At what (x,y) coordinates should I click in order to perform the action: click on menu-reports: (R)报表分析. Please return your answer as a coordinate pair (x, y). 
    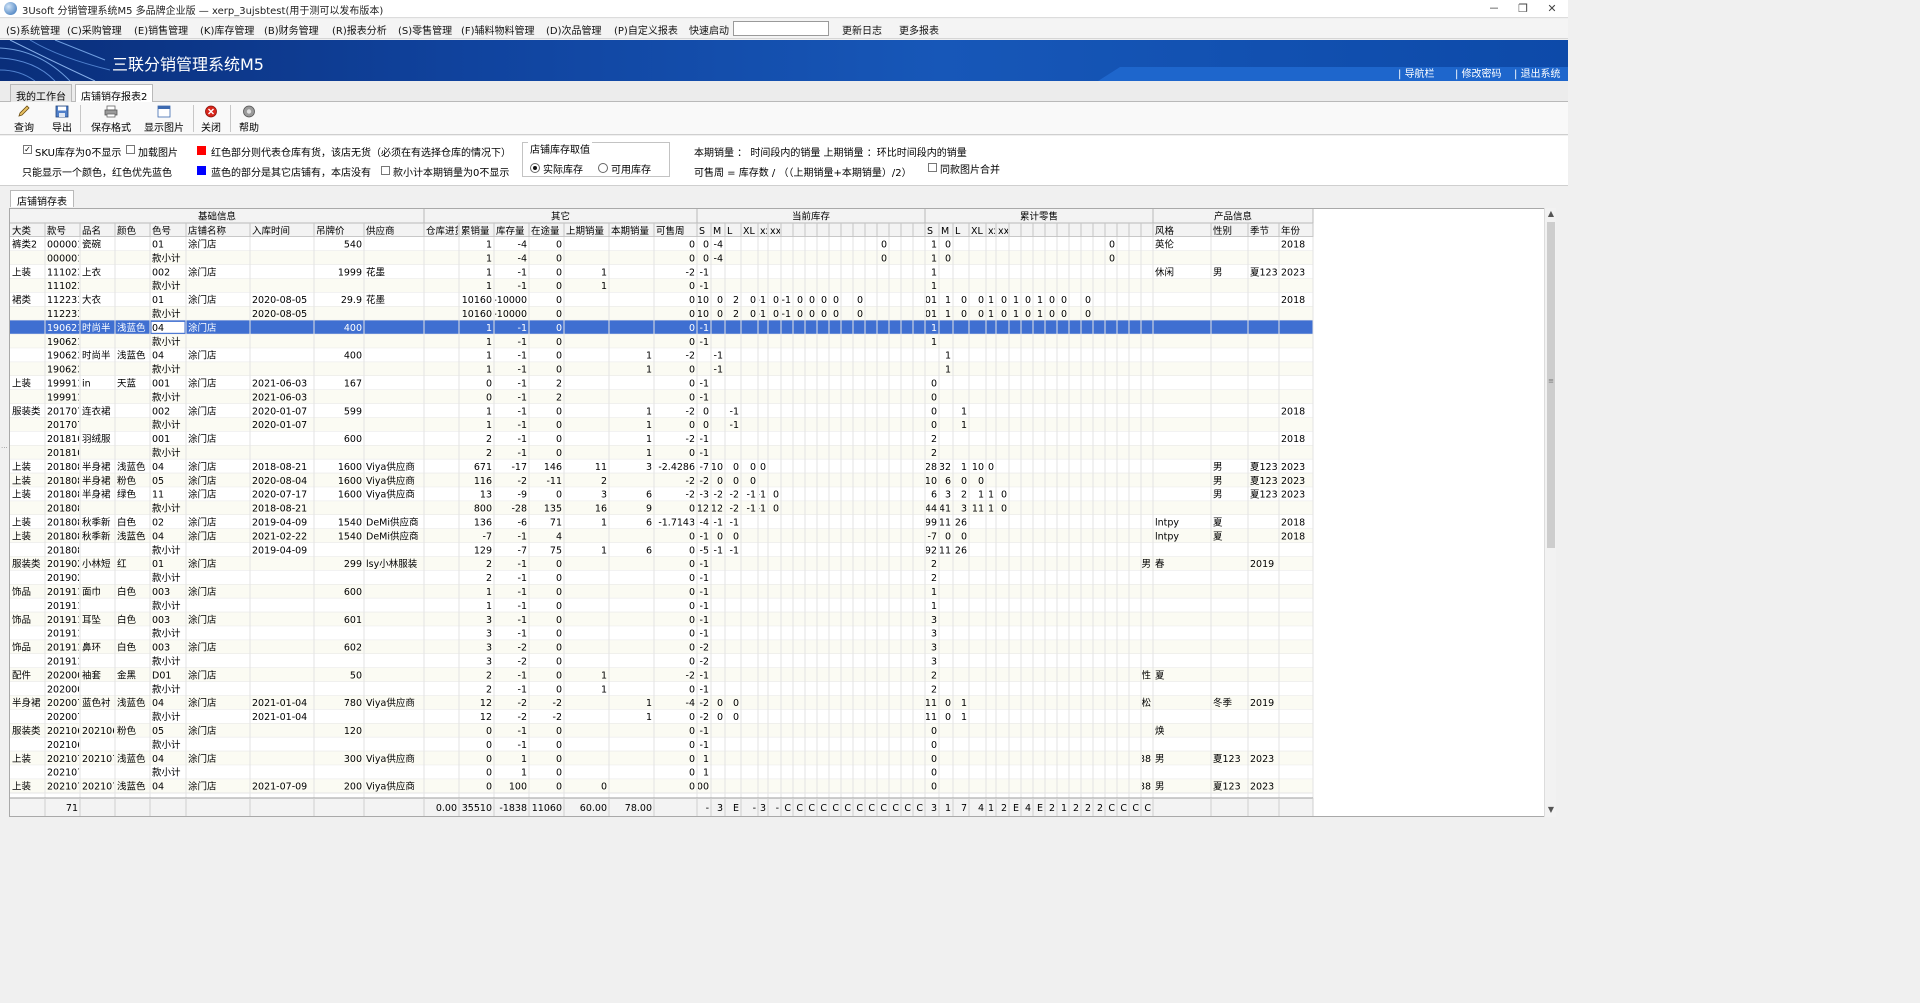
    Looking at the image, I should click on (359, 29).